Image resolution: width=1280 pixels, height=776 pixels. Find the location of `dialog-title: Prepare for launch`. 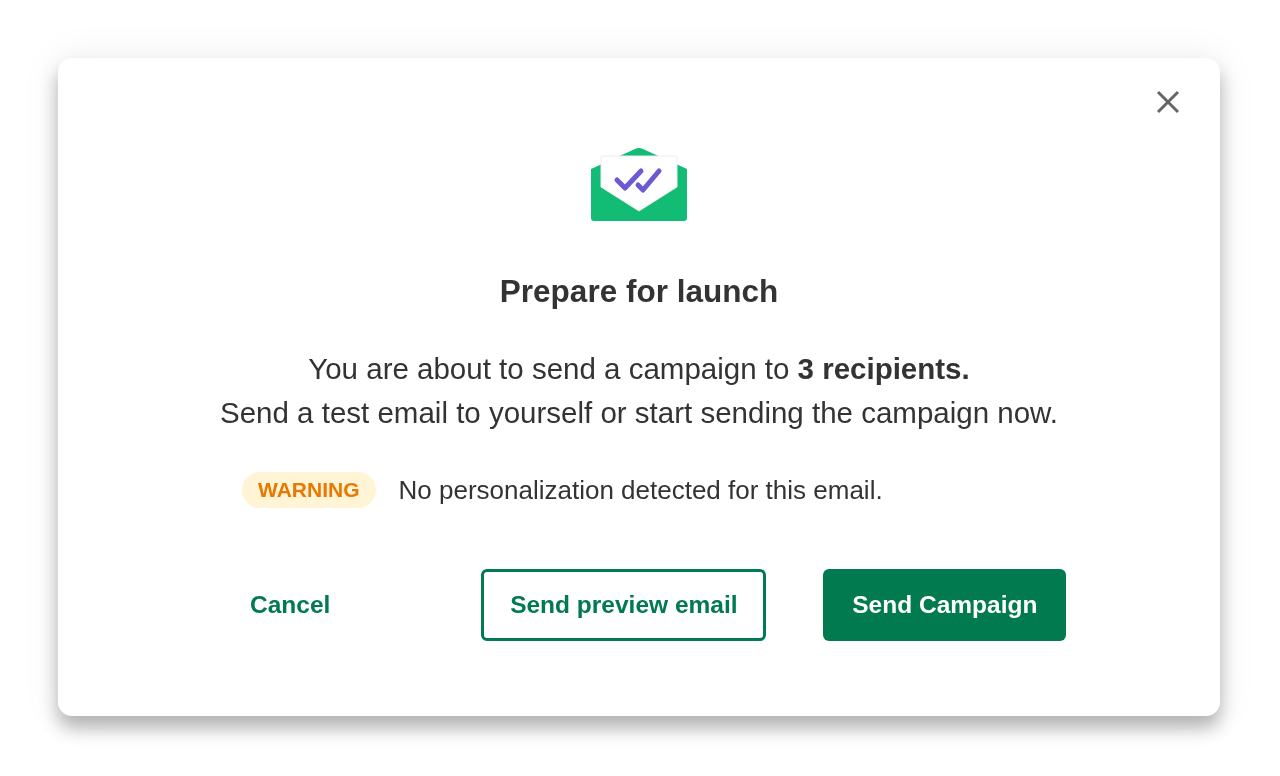

dialog-title: Prepare for launch is located at coordinates (639, 291).